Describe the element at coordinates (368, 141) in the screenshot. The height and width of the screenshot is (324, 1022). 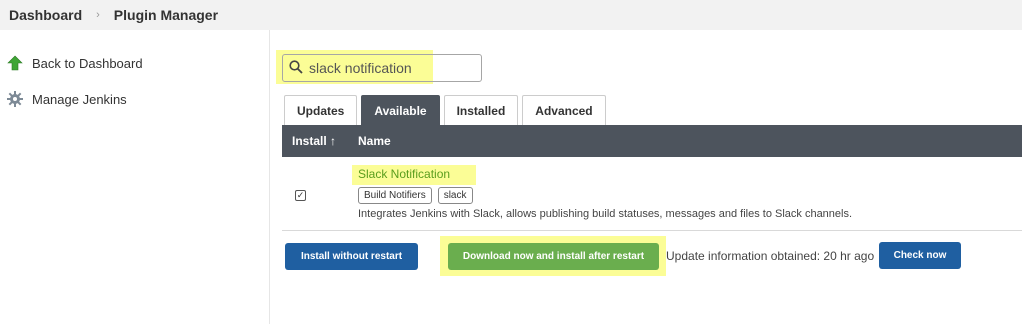
I see `column-header-name: Name` at that location.